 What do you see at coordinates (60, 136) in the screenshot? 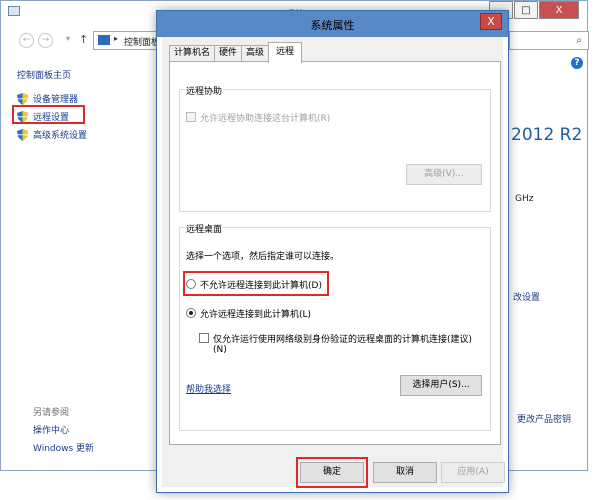
I see `sidebar-item-label: 高级系统设置` at bounding box center [60, 136].